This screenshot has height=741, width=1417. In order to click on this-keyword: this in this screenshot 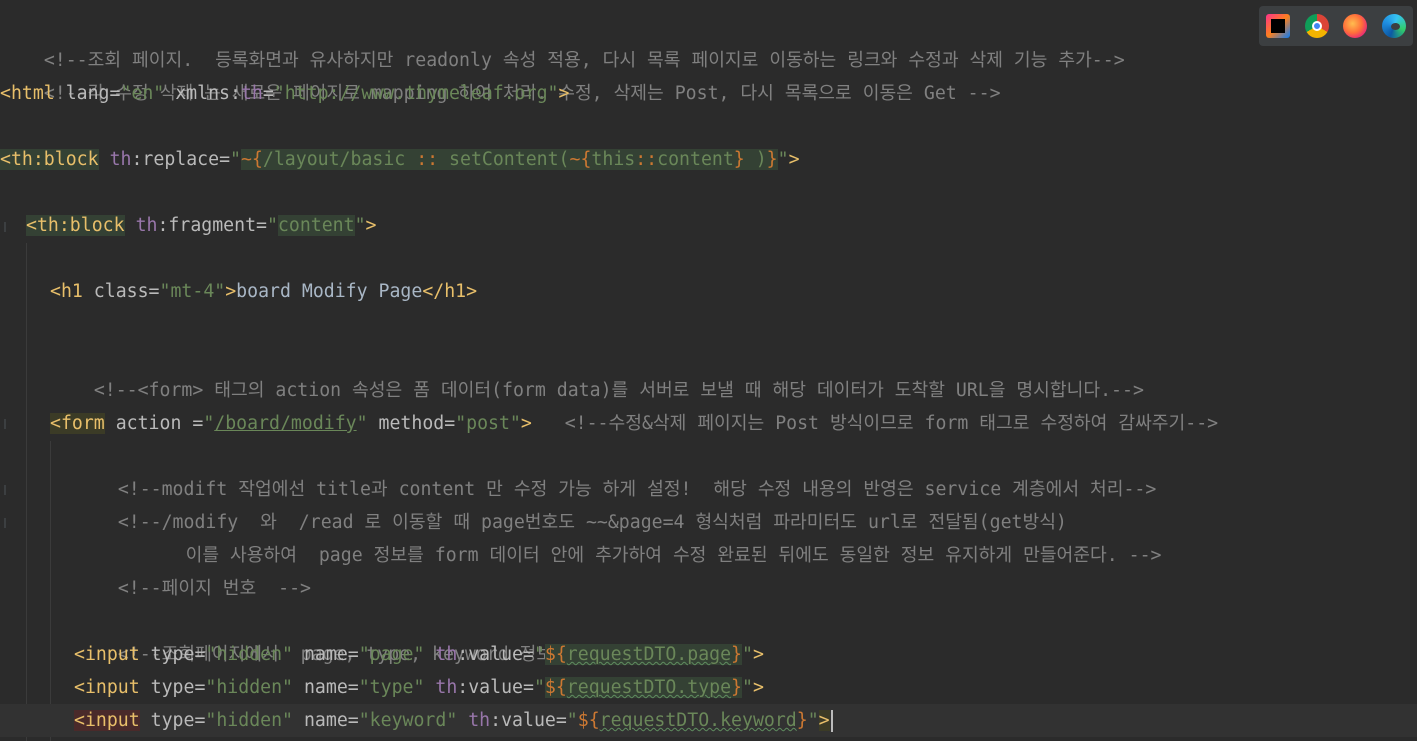, I will do `click(613, 159)`.